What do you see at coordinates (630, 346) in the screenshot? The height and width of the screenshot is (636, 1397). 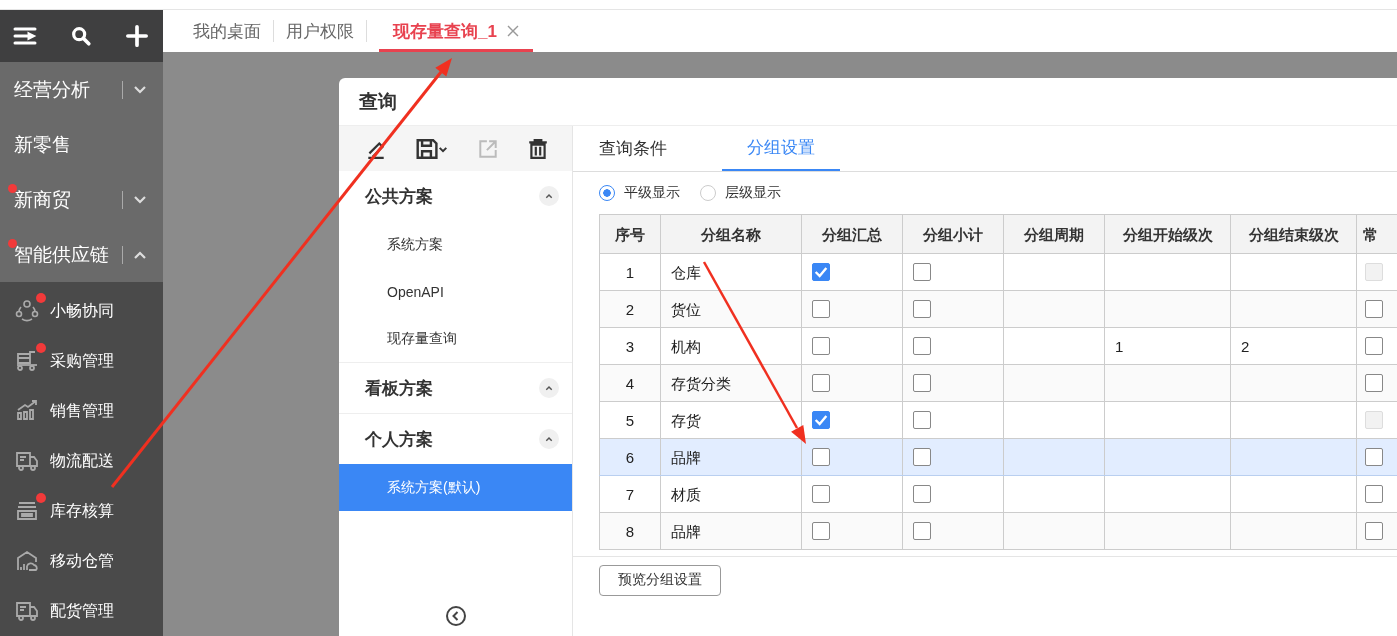 I see `table-cell: 3` at bounding box center [630, 346].